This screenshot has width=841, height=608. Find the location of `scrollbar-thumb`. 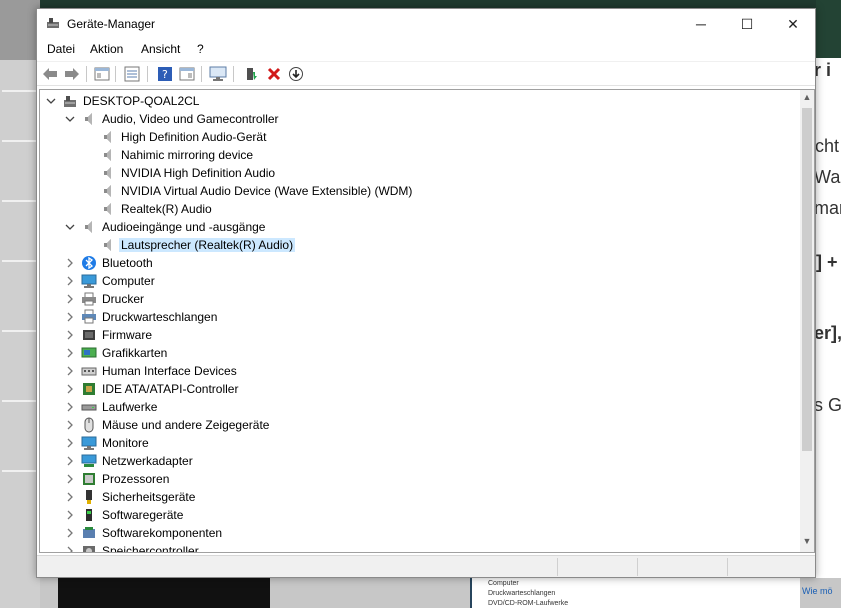

scrollbar-thumb is located at coordinates (807, 279).